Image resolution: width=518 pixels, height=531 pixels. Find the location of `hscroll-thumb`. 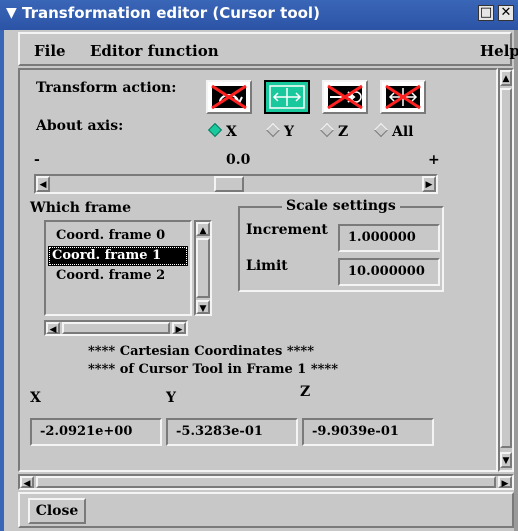

hscroll-thumb is located at coordinates (266, 482).